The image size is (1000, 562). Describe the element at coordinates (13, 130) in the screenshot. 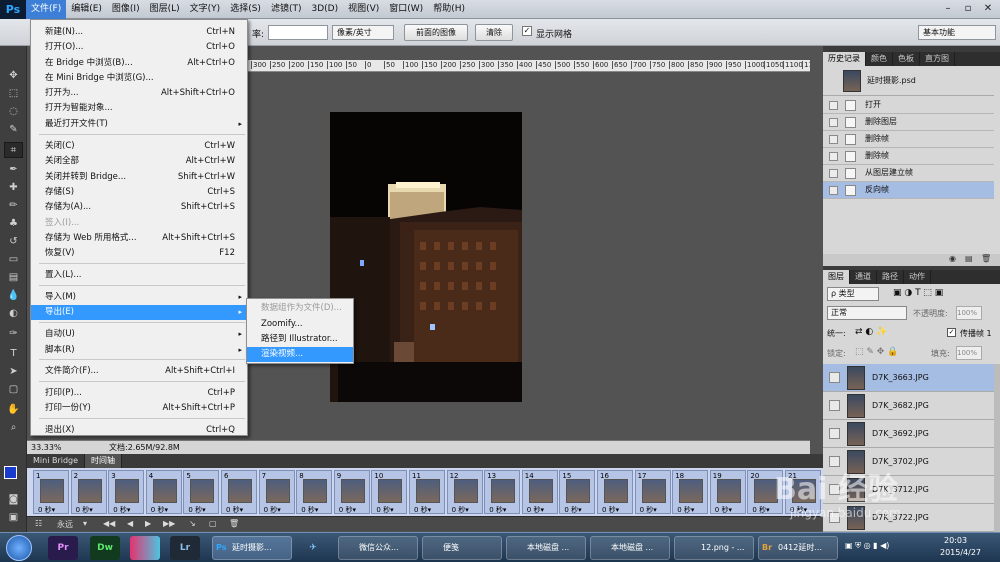

I see `quick-select-tool-icon: ✎` at that location.